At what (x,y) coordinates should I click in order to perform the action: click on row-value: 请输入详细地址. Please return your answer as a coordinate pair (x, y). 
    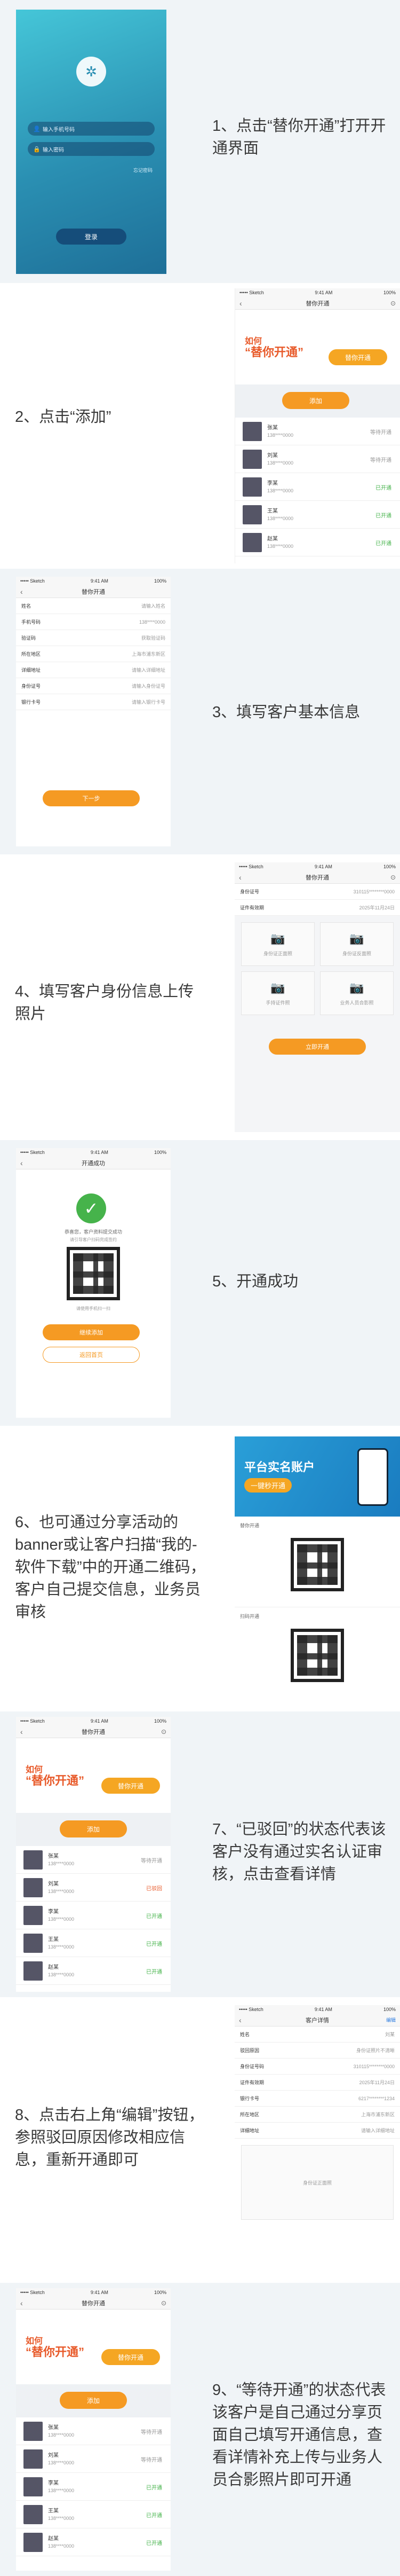
    Looking at the image, I should click on (378, 2130).